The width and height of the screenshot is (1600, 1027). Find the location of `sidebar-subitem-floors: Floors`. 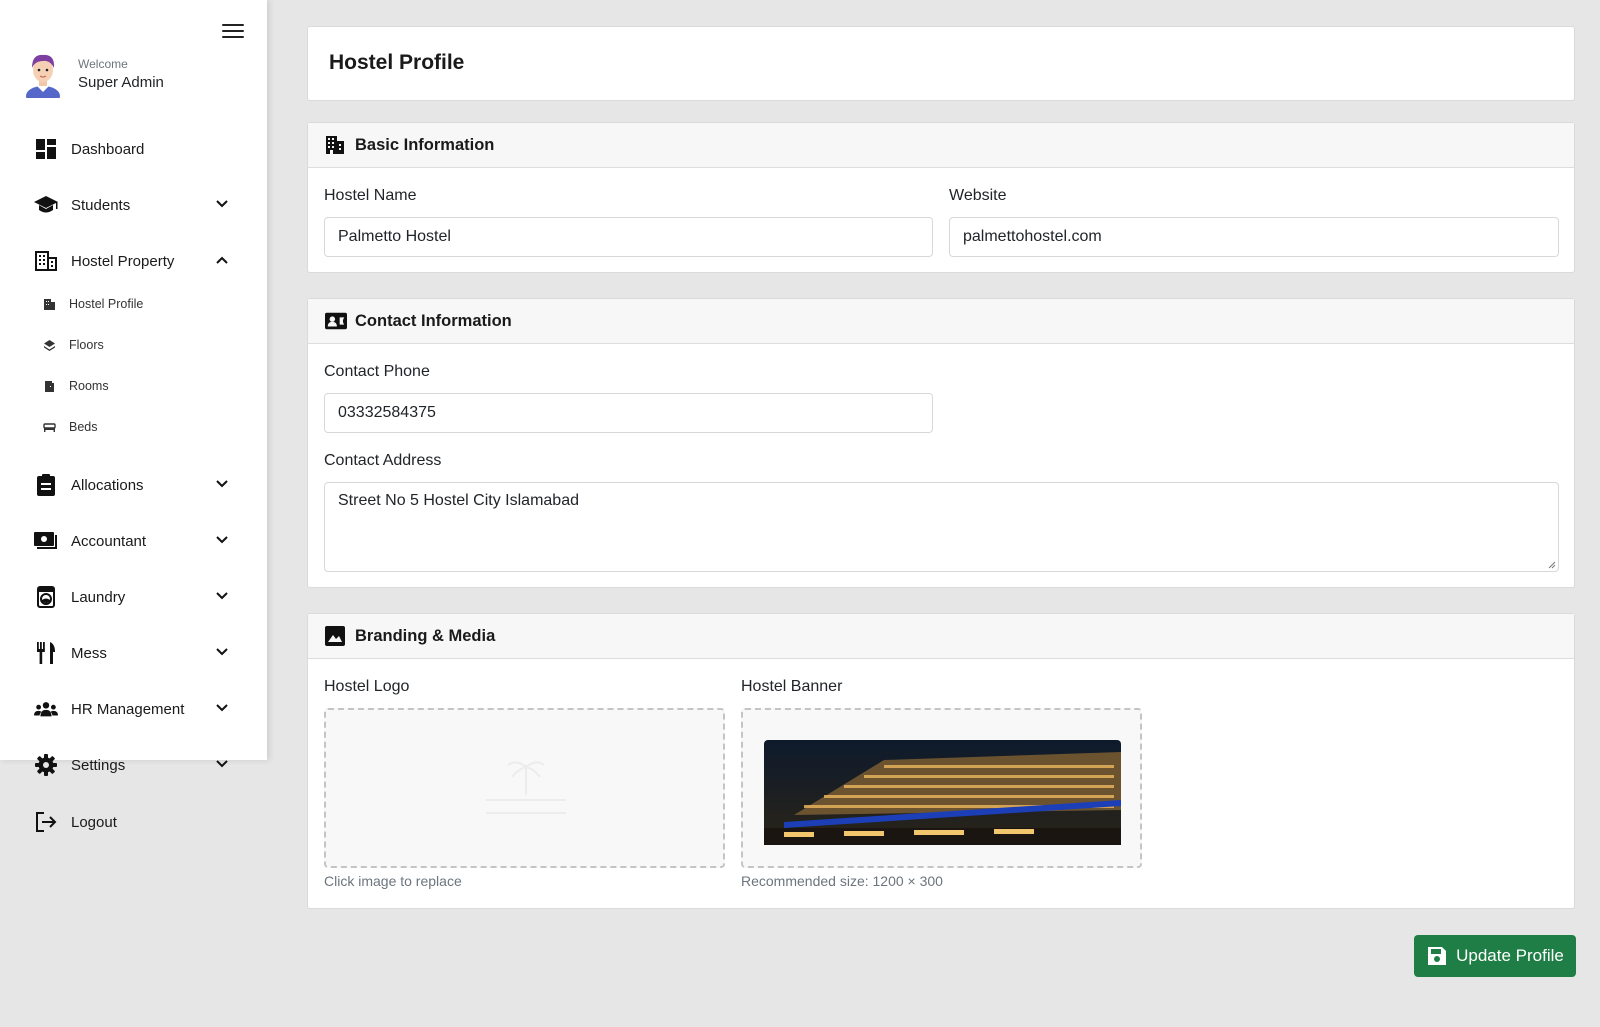

sidebar-subitem-floors: Floors is located at coordinates (73, 345).